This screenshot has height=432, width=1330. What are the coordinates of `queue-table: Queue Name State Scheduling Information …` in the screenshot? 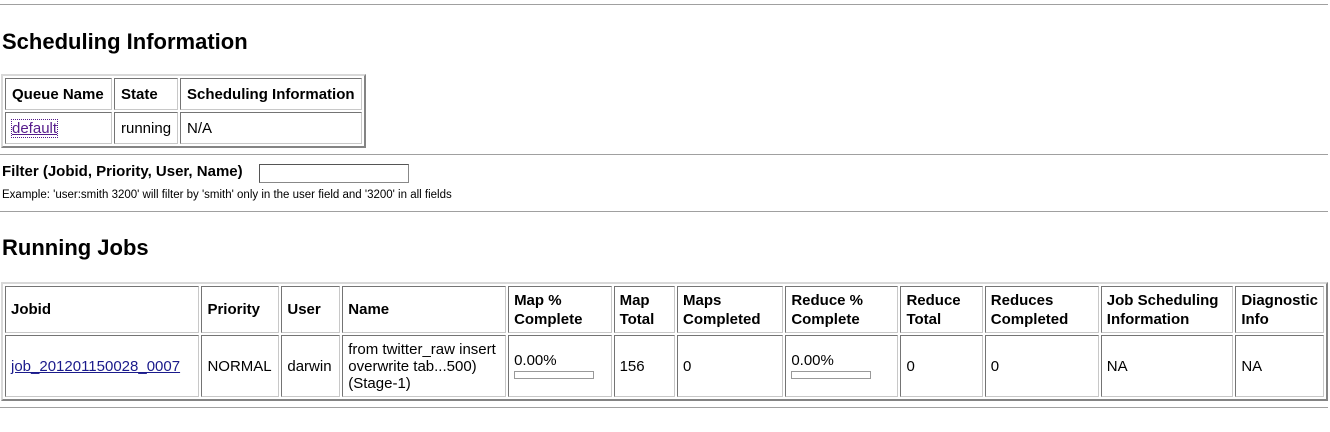 It's located at (183, 111).